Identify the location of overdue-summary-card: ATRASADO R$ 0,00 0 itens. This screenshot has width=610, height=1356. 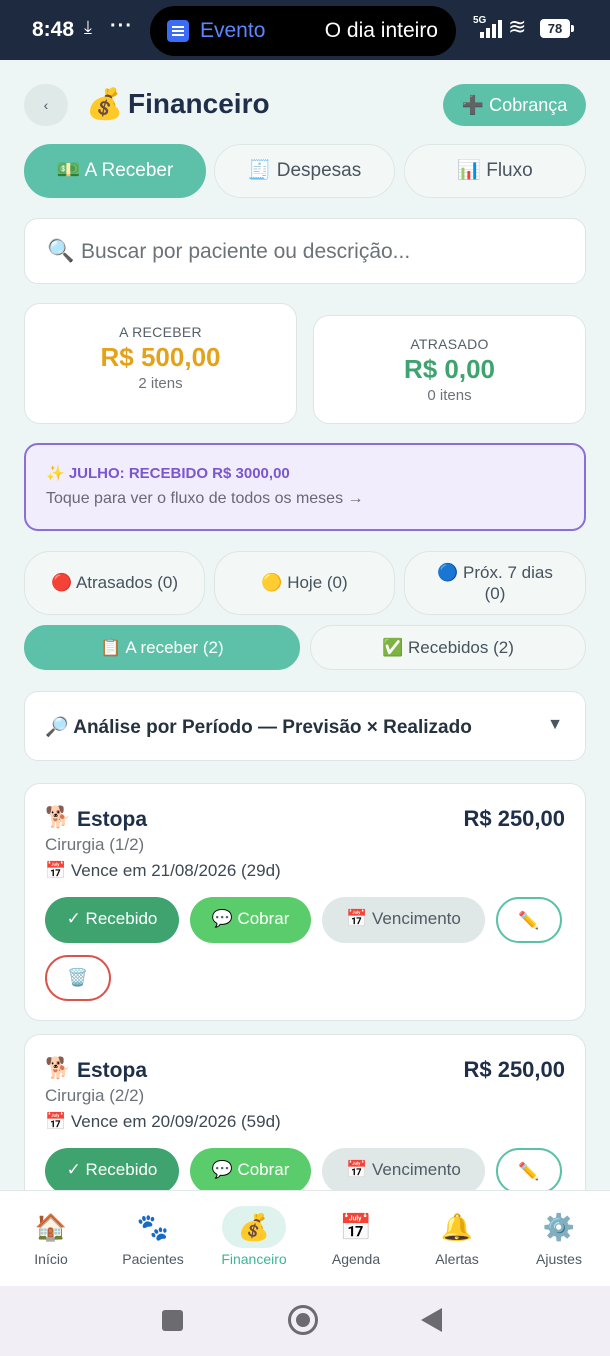
(449, 369).